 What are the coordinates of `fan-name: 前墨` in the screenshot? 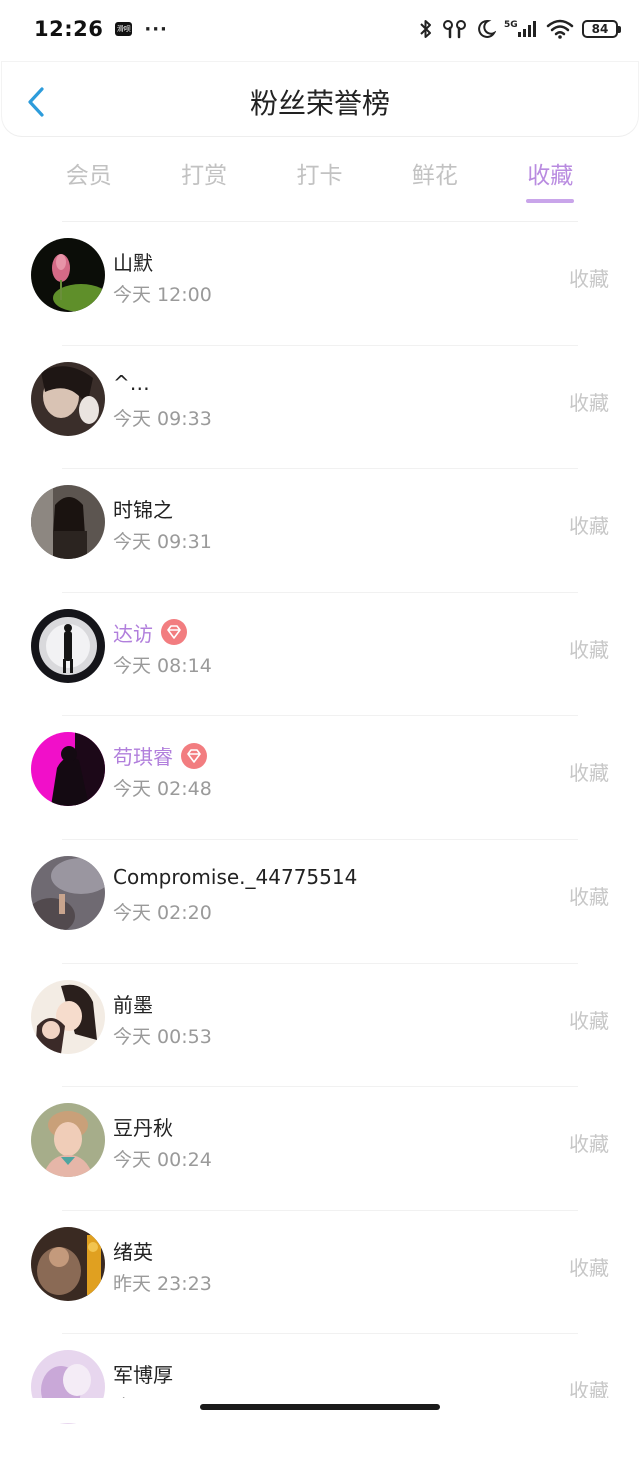 It's located at (133, 1003).